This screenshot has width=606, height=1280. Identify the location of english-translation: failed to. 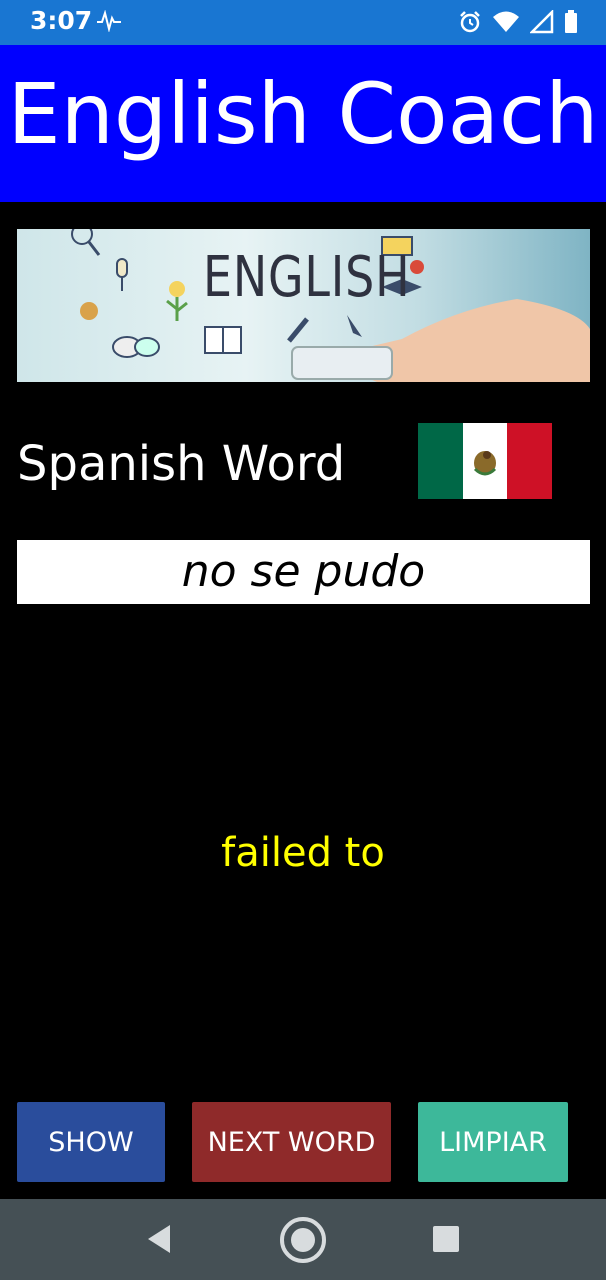
(303, 853).